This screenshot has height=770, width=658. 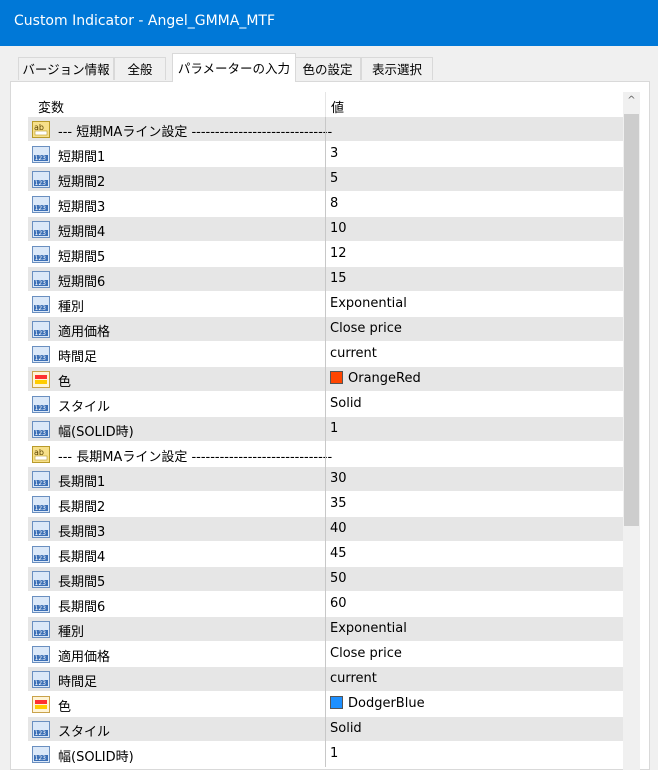 I want to click on parameter-value: 15, so click(x=338, y=278).